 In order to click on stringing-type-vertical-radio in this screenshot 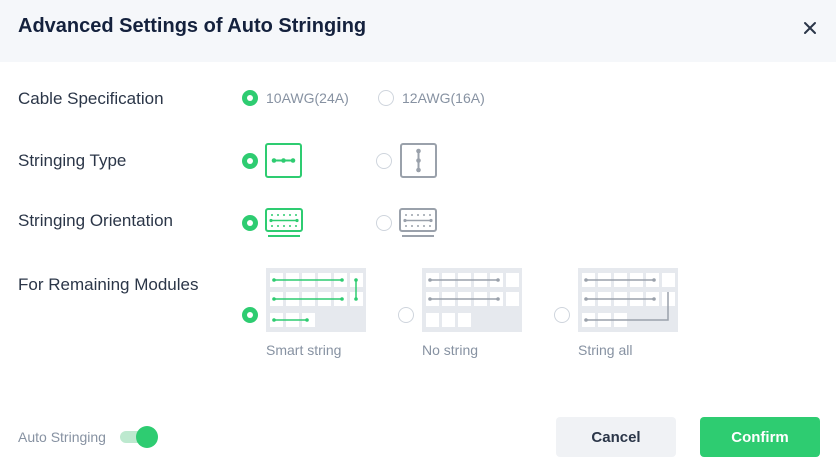, I will do `click(384, 161)`.